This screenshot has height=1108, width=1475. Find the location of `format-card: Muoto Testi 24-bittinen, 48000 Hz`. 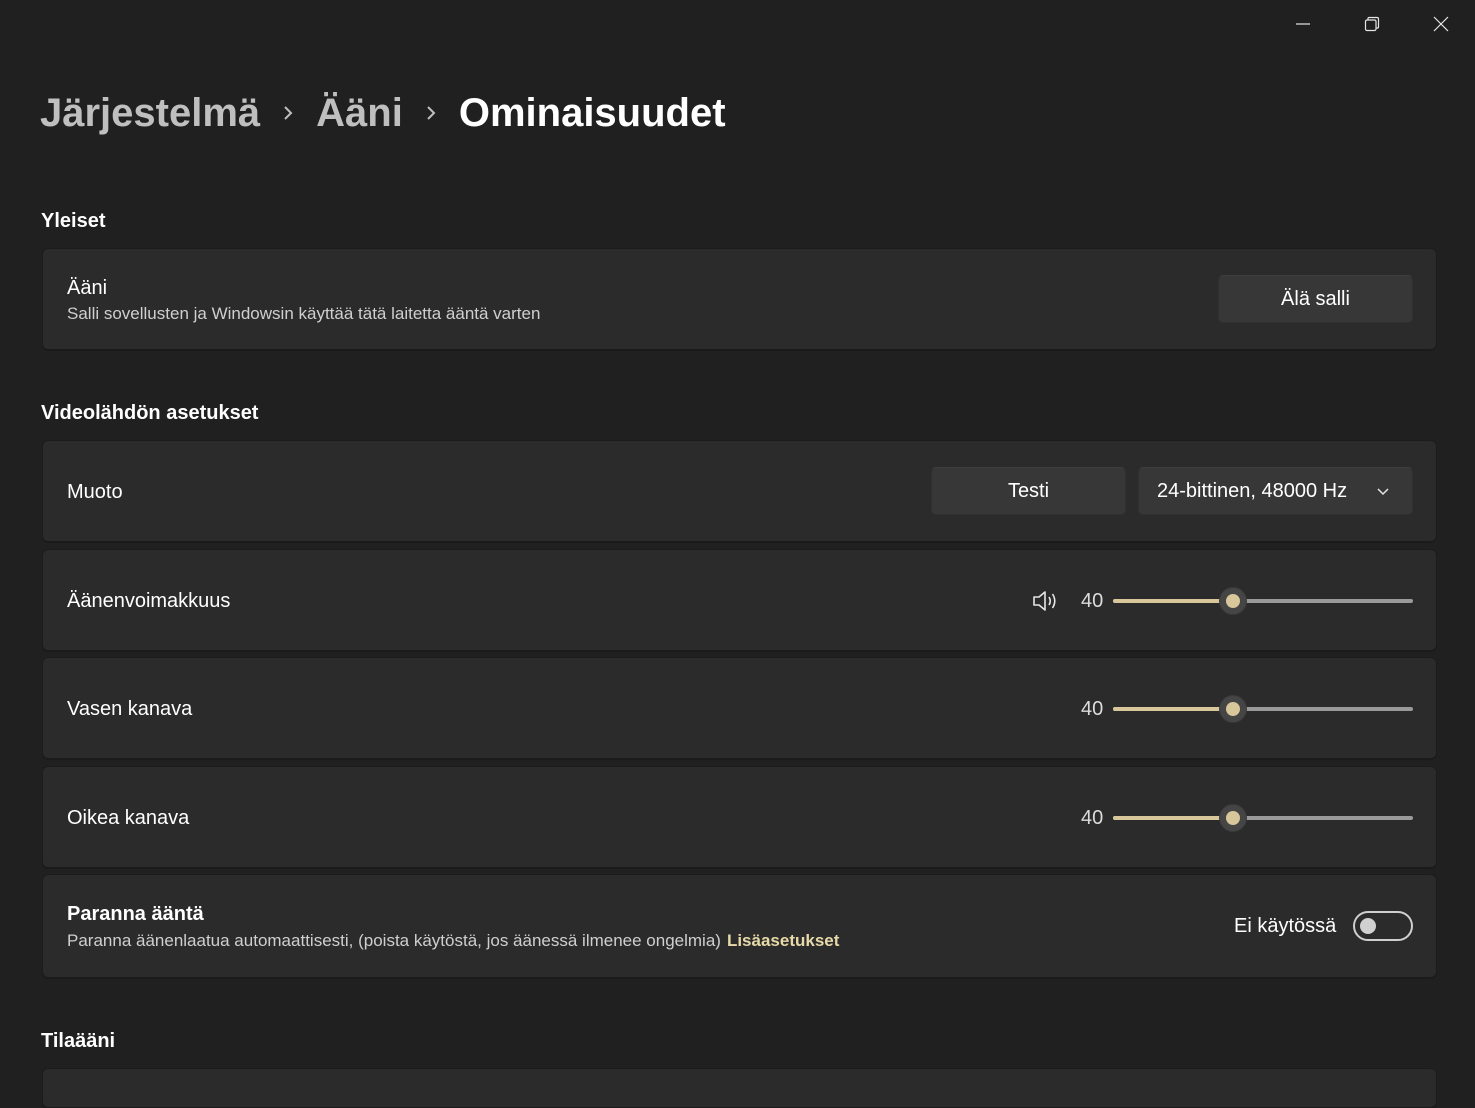

format-card: Muoto Testi 24-bittinen, 48000 Hz is located at coordinates (739, 491).